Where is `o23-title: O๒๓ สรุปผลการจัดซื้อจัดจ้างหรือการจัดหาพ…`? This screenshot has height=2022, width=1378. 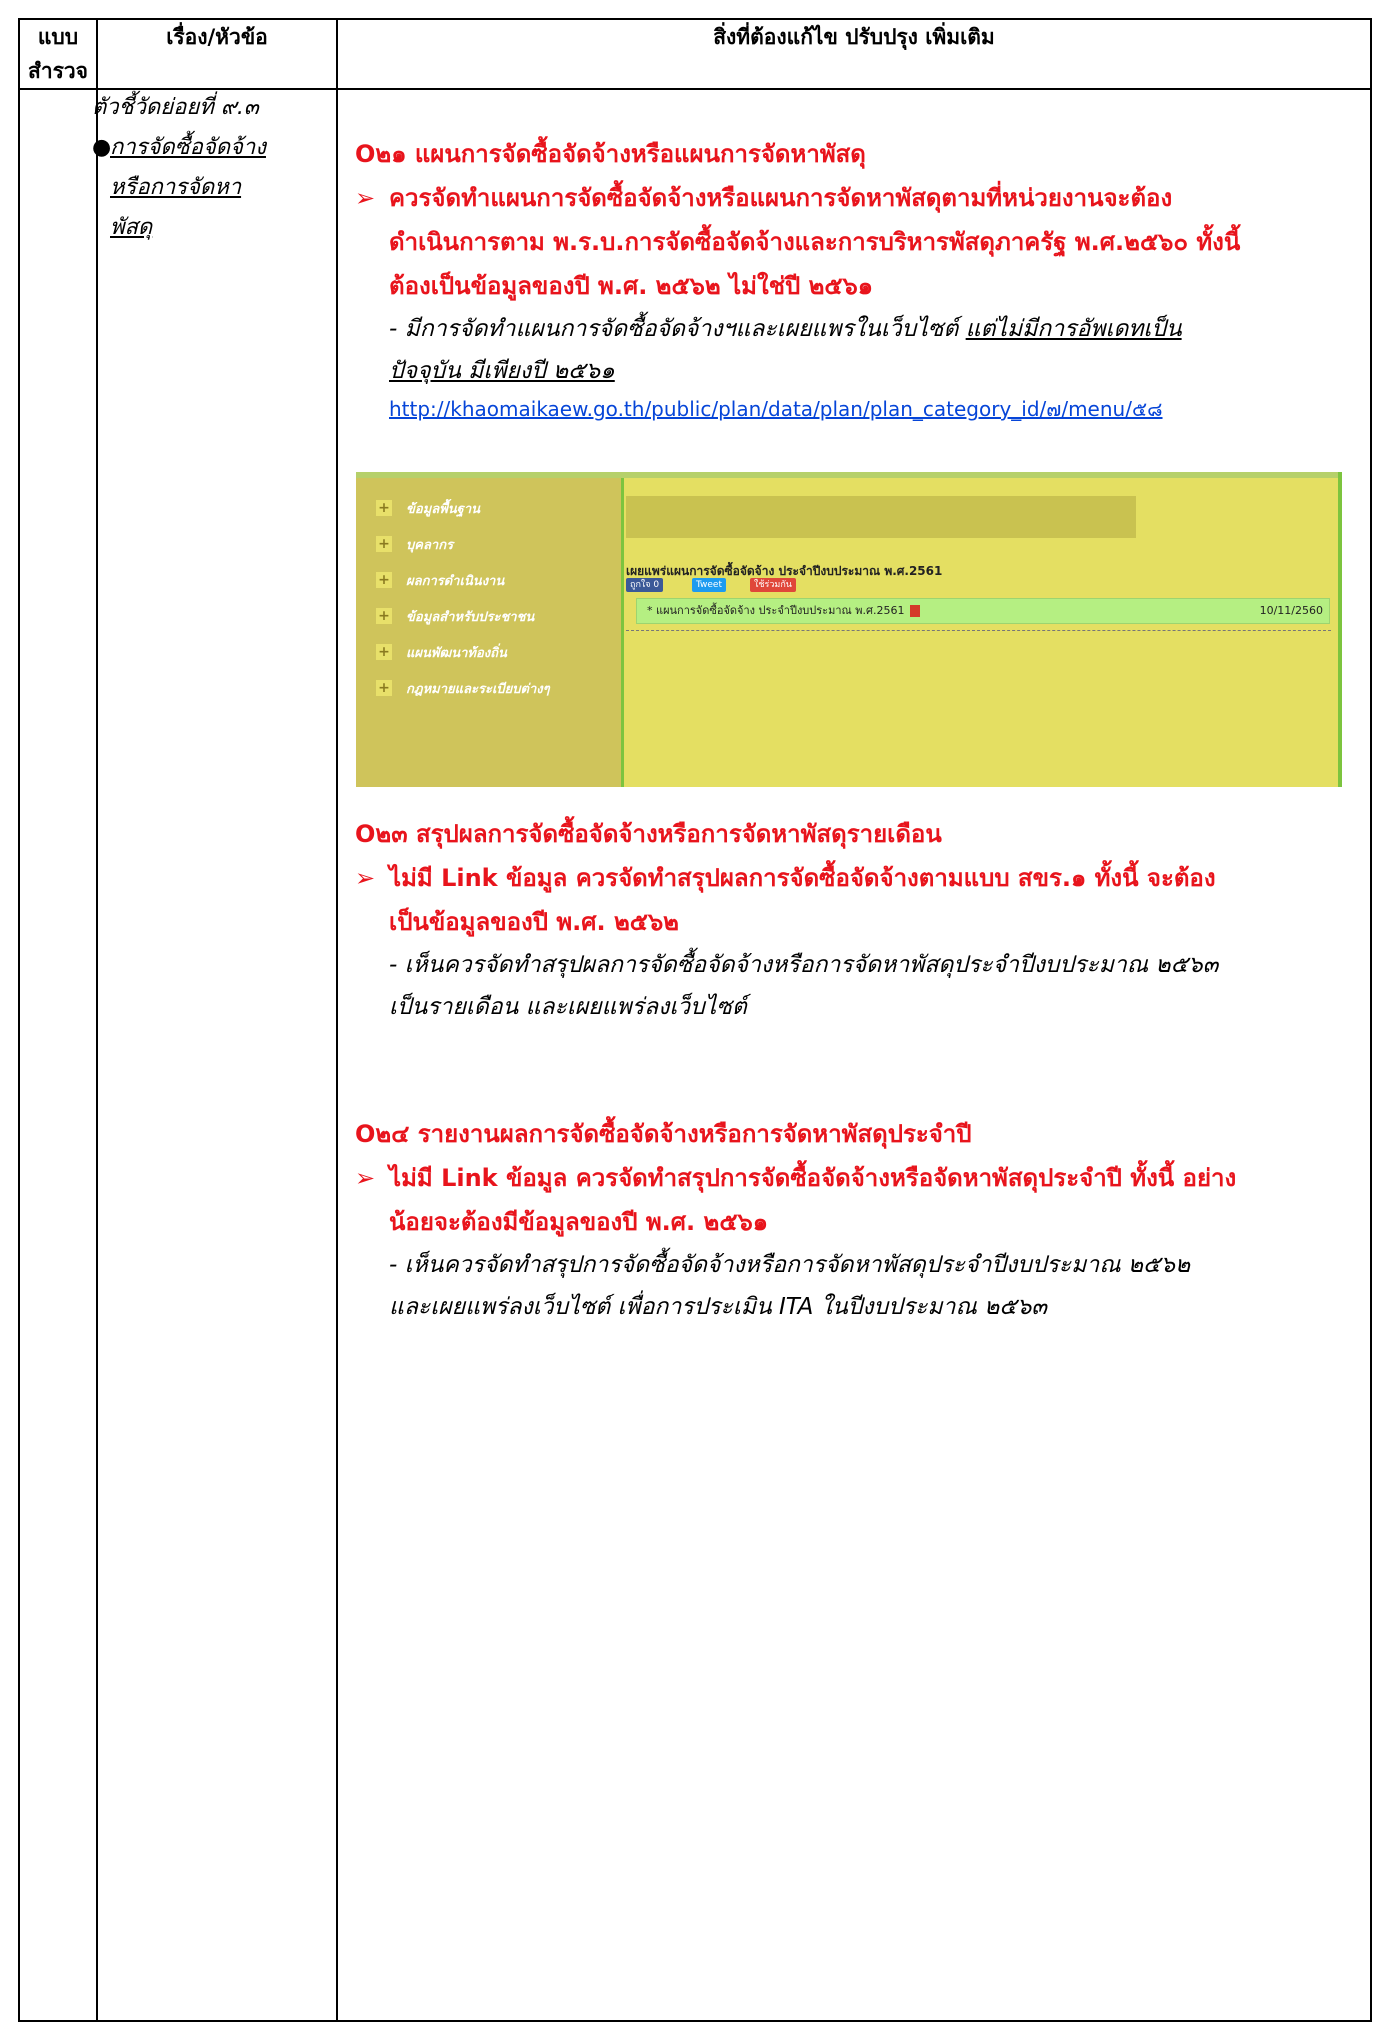
o23-title: O๒๓ สรุปผลการจัดซื้อจัดจ้างหรือการจัดหาพ… is located at coordinates (648, 834).